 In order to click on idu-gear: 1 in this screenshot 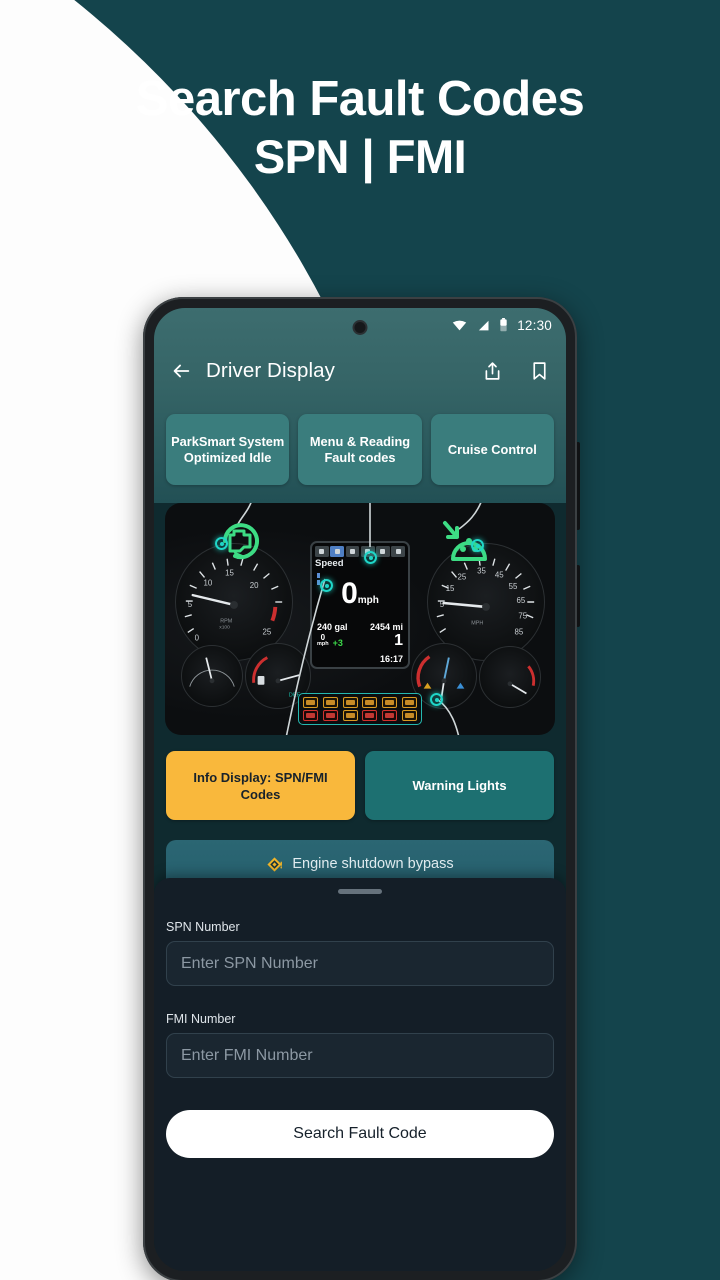, I will do `click(398, 640)`.